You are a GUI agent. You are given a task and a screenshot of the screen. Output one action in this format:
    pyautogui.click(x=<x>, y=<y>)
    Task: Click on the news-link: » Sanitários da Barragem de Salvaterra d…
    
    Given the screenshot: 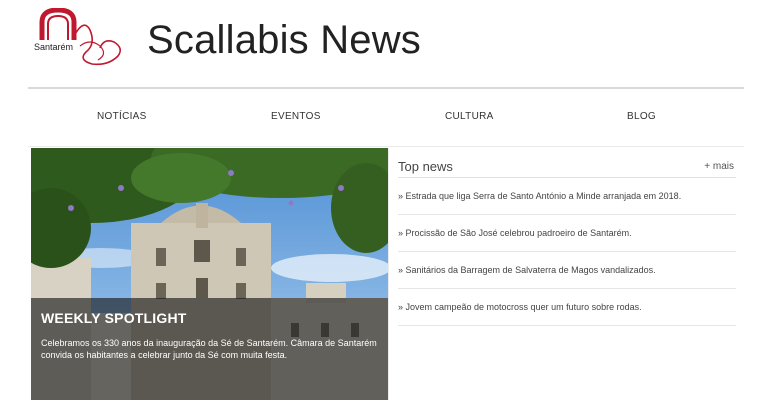 What is the action you would take?
    pyautogui.click(x=567, y=270)
    